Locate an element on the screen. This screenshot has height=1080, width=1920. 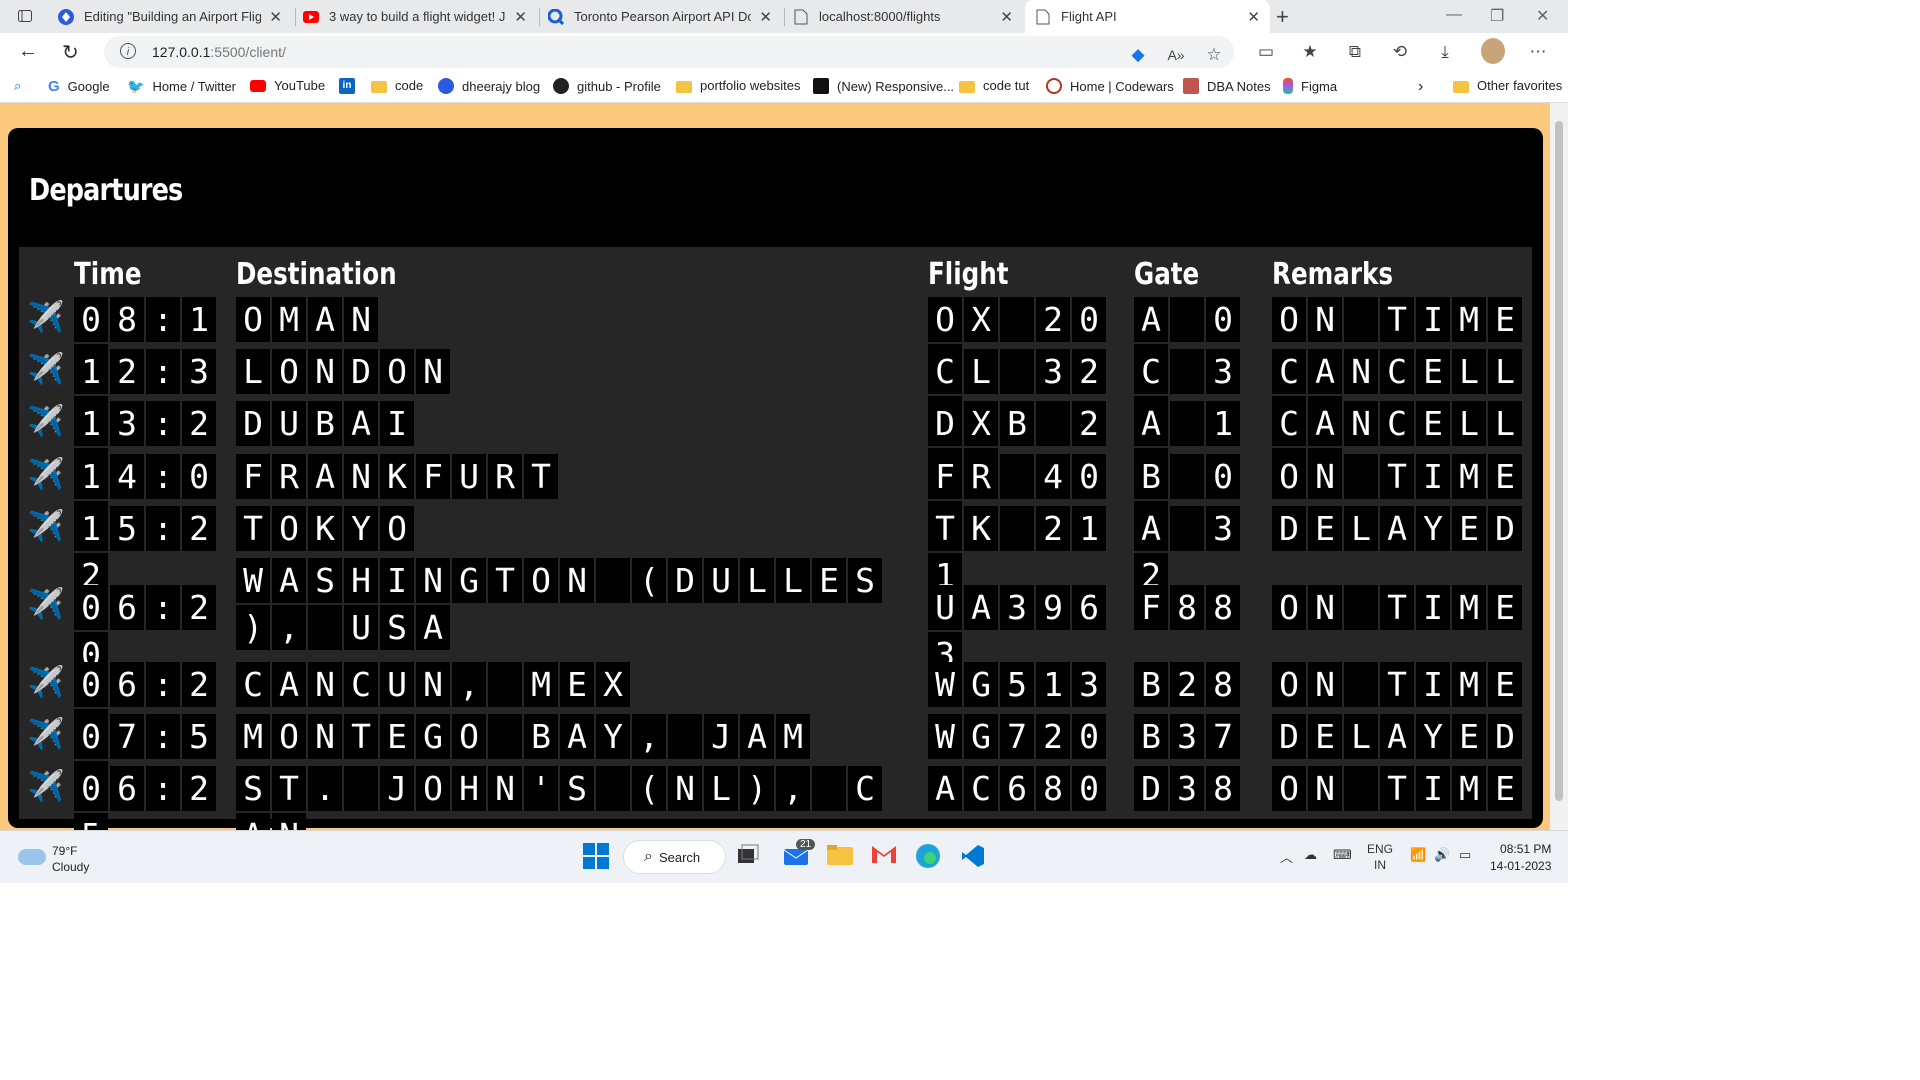
download-icon: ⤓ is located at coordinates (1445, 52).